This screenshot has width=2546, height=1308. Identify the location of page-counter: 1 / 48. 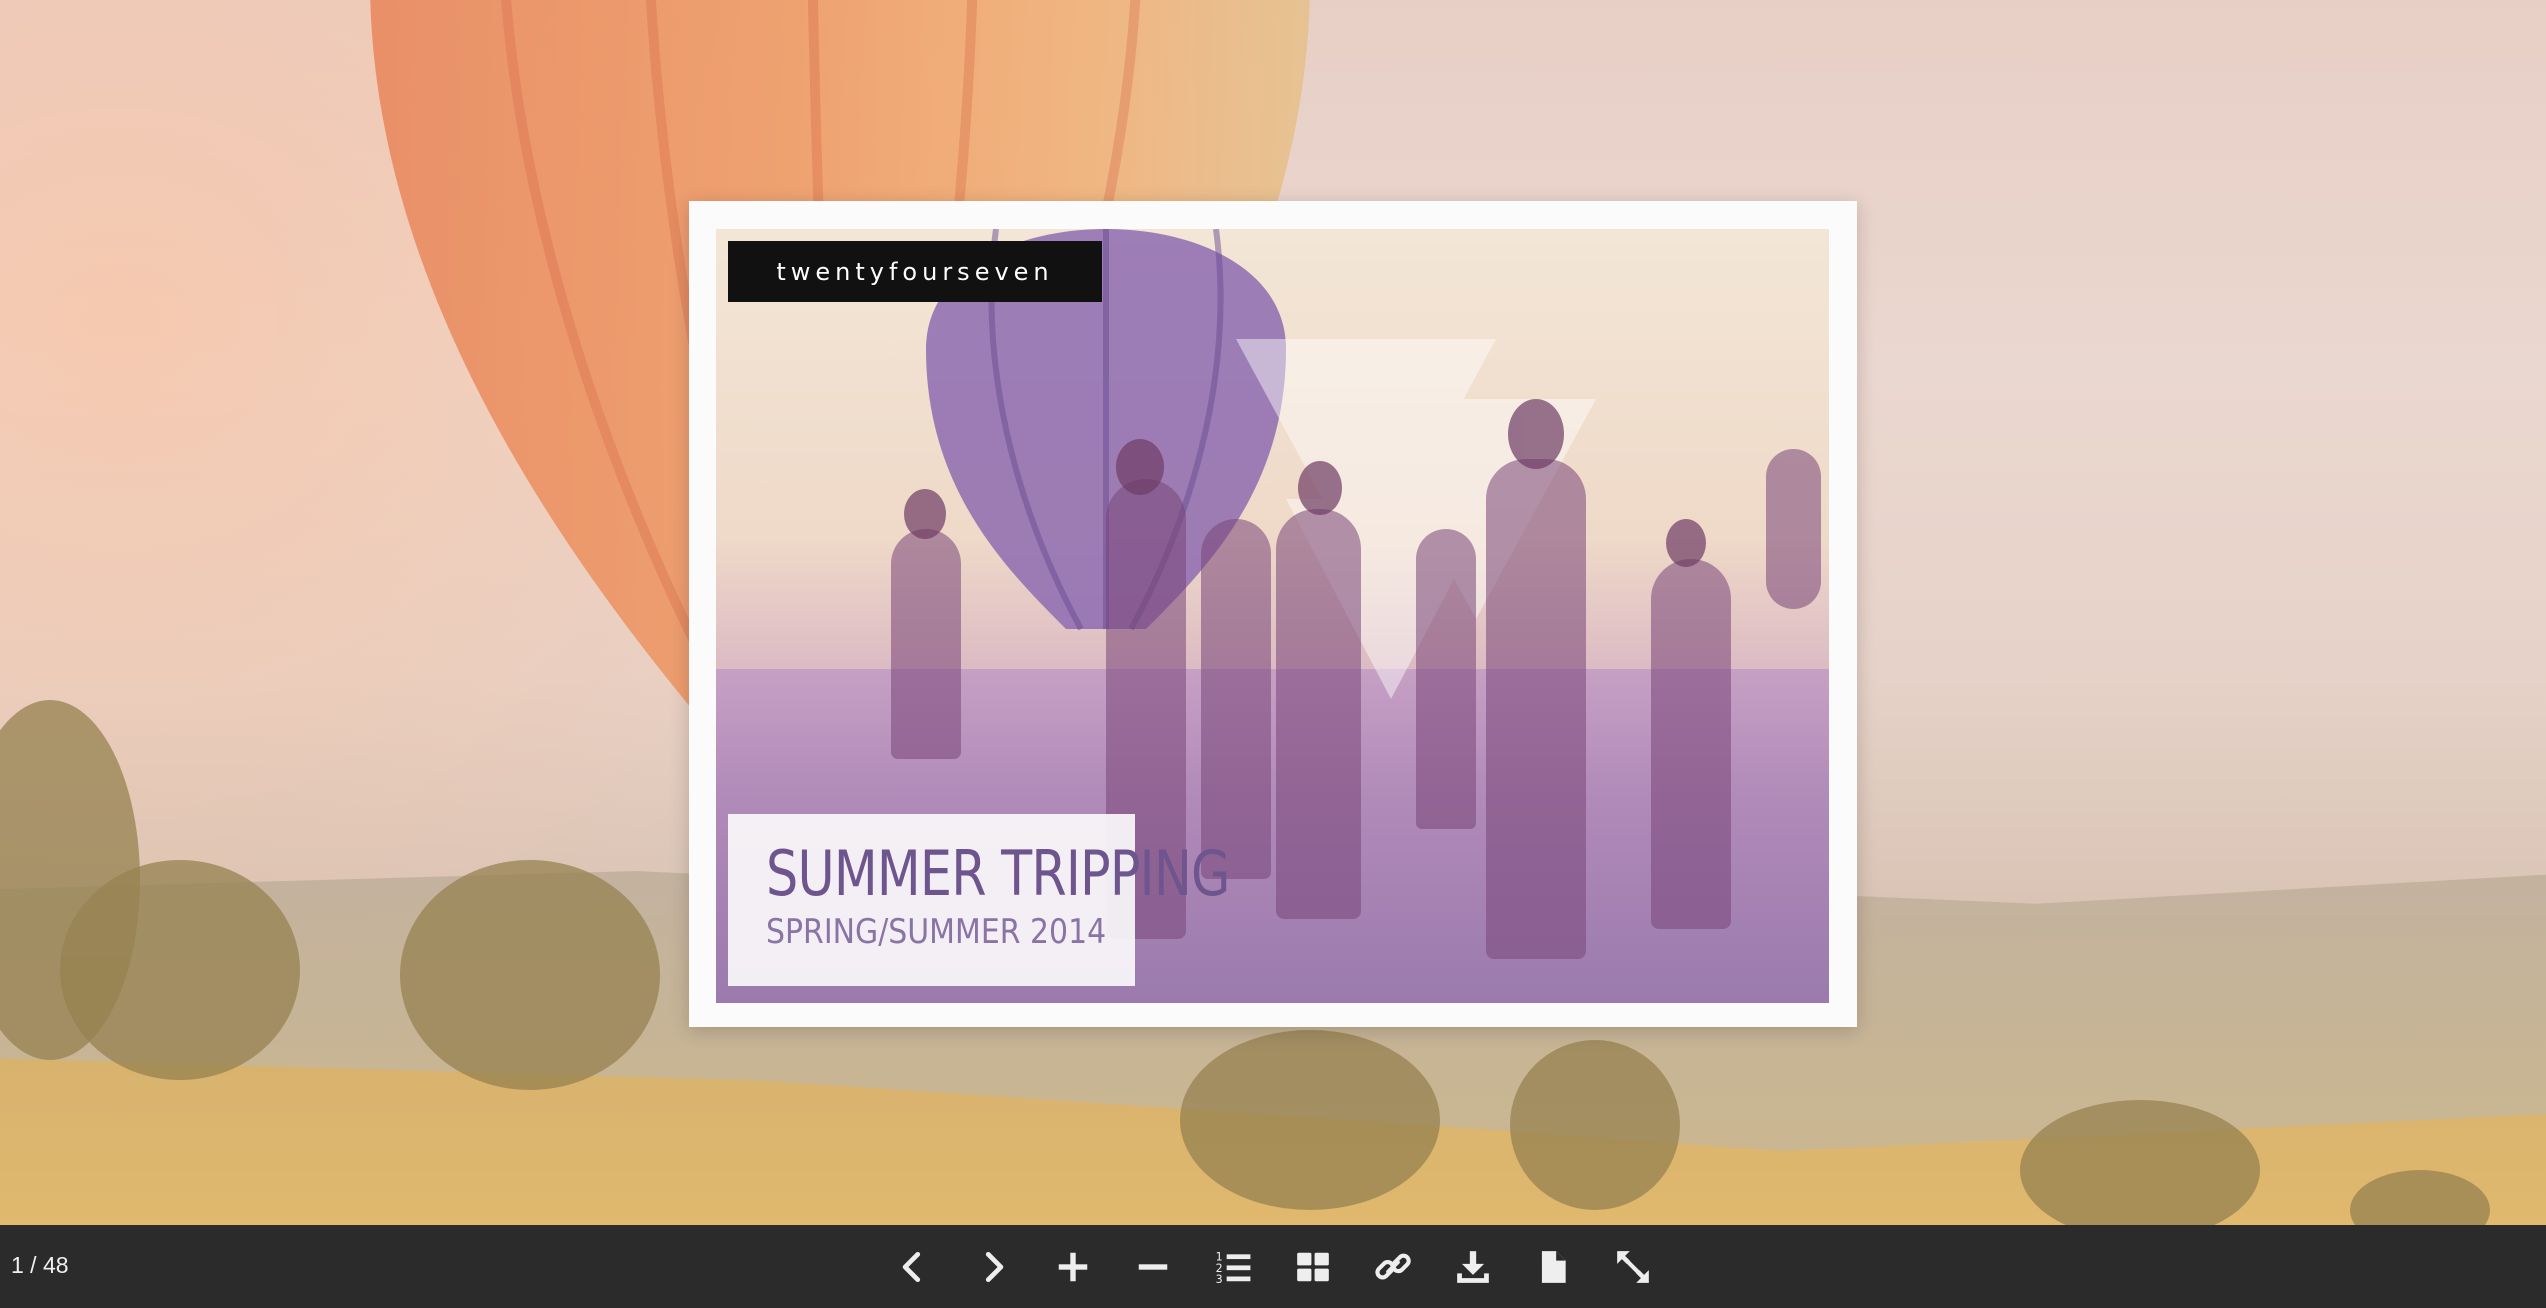
(40, 1265).